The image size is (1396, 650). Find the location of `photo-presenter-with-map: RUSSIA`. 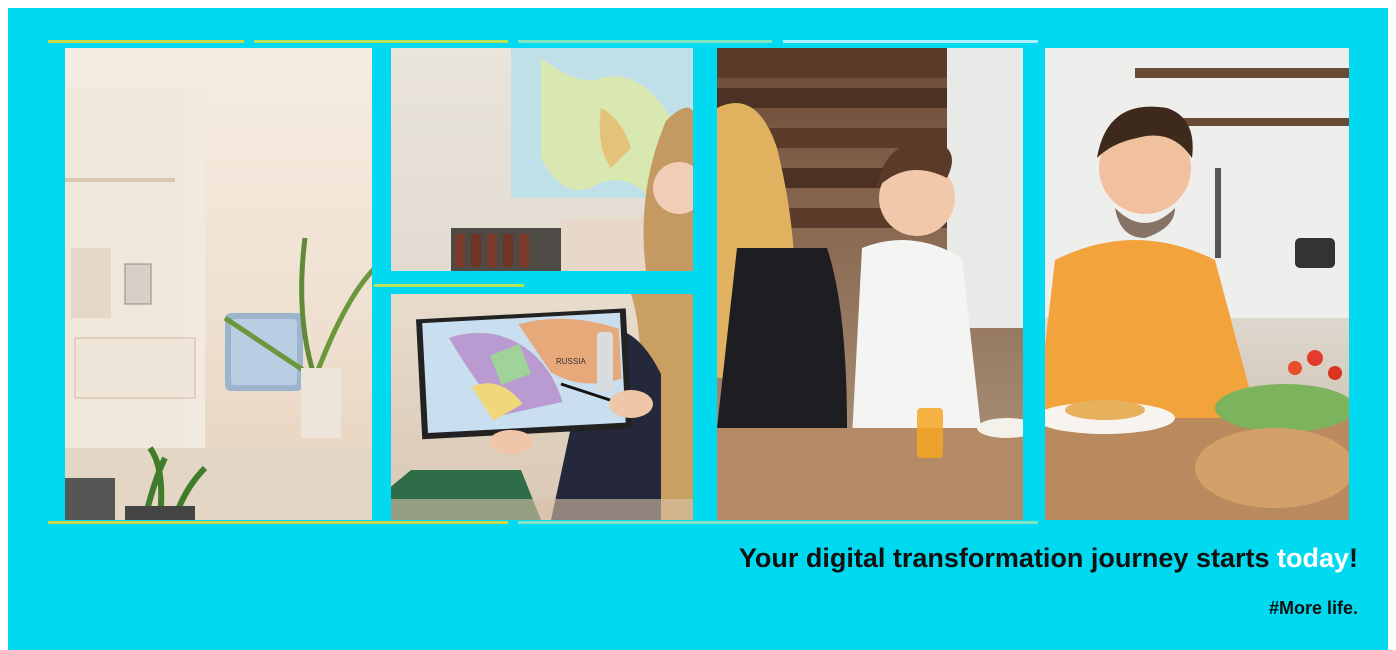

photo-presenter-with-map: RUSSIA is located at coordinates (542, 407).